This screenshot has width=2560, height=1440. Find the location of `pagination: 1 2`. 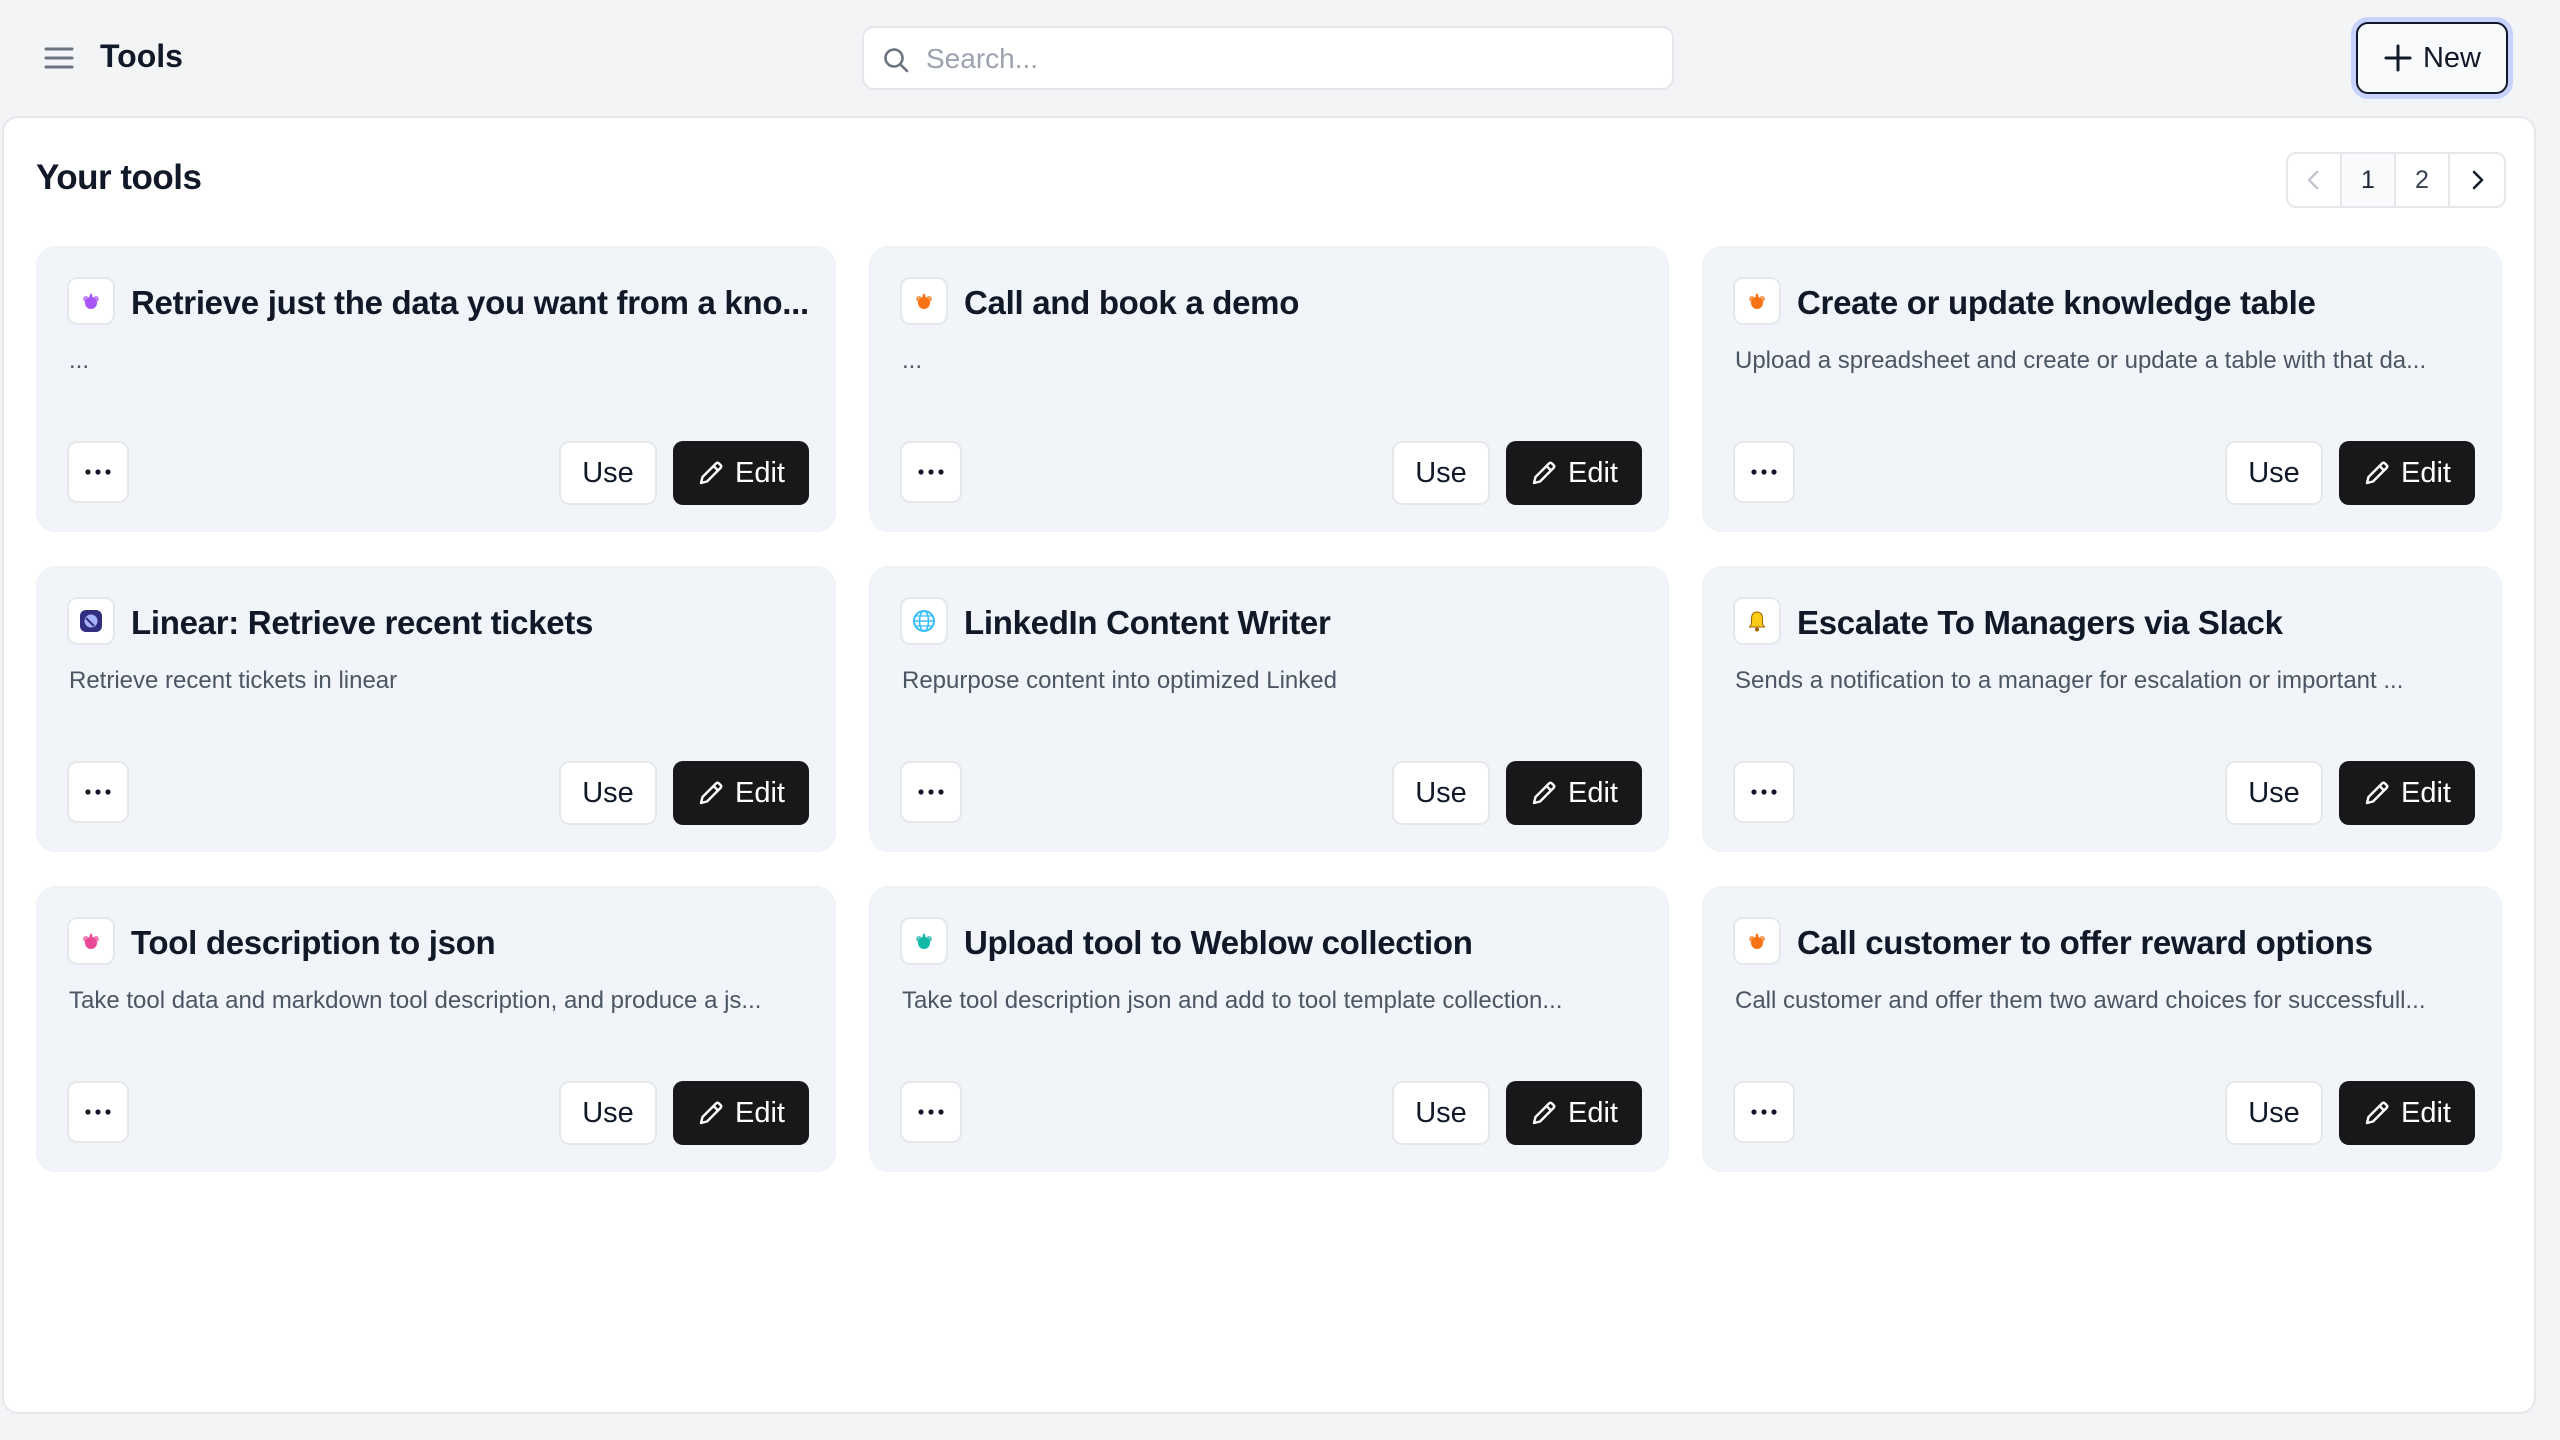

pagination: 1 2 is located at coordinates (2396, 180).